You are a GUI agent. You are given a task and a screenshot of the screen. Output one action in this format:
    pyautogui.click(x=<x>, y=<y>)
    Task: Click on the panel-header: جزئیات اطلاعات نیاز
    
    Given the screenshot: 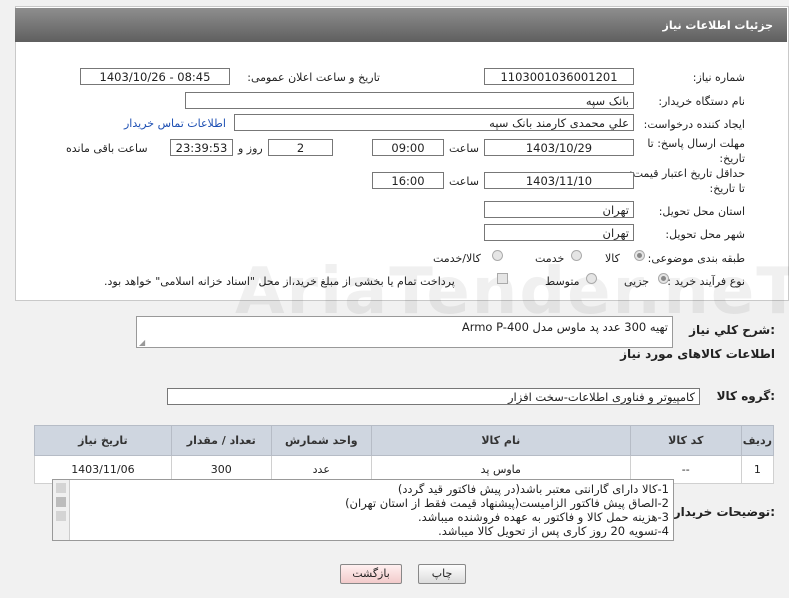 What is the action you would take?
    pyautogui.click(x=401, y=25)
    